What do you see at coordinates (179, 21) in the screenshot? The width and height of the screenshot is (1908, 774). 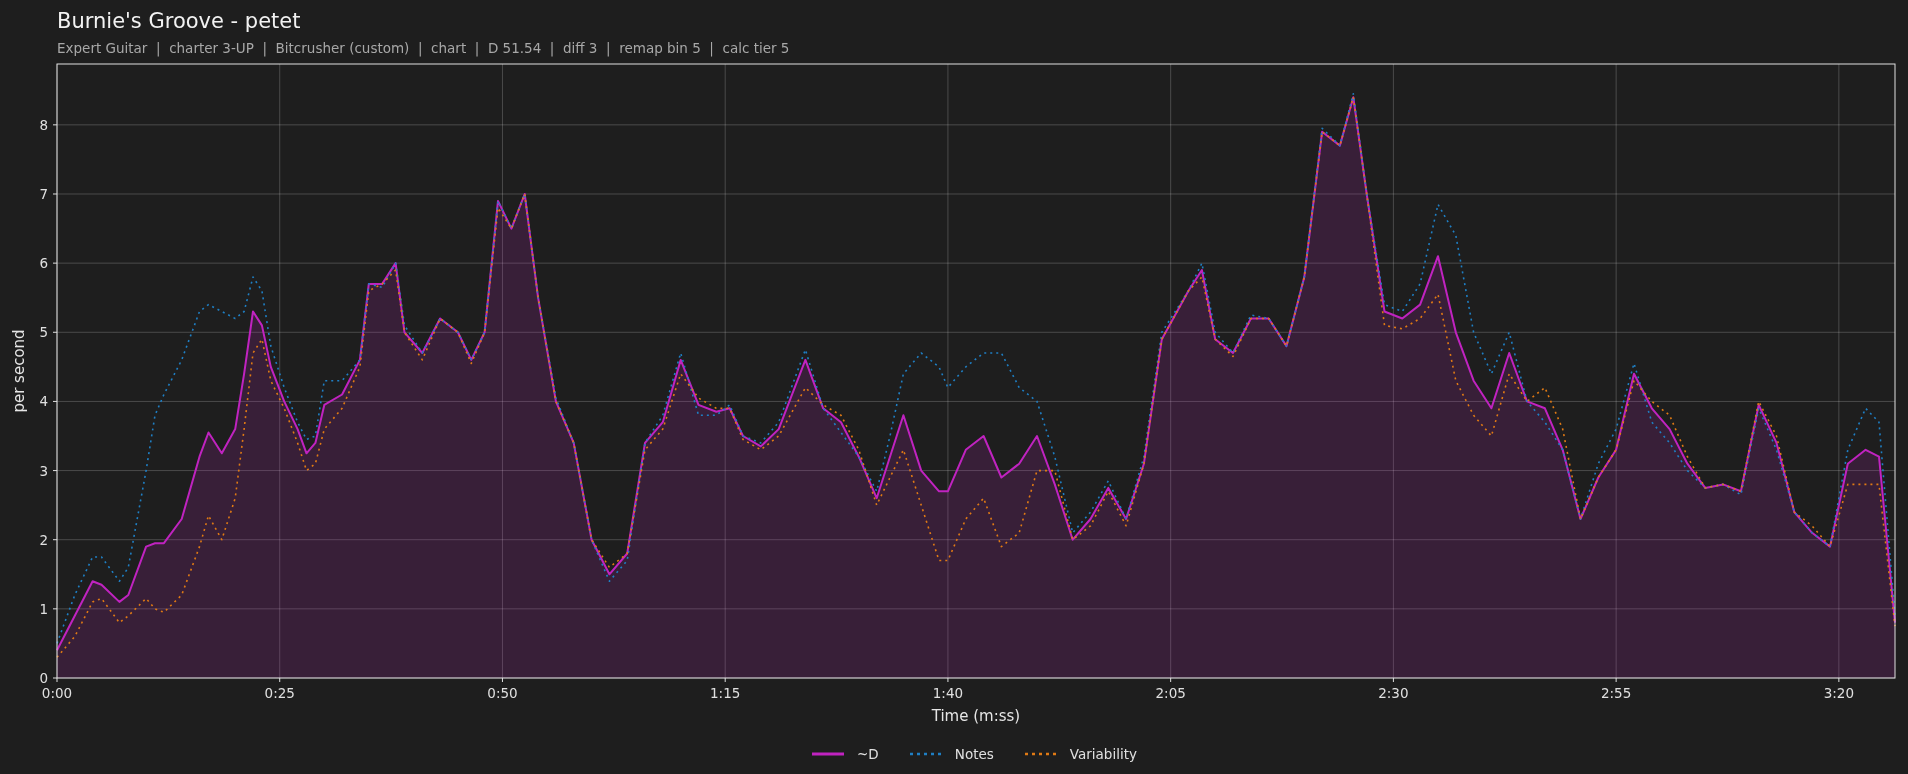 I see `chart-title: Burnie's Groove - petet` at bounding box center [179, 21].